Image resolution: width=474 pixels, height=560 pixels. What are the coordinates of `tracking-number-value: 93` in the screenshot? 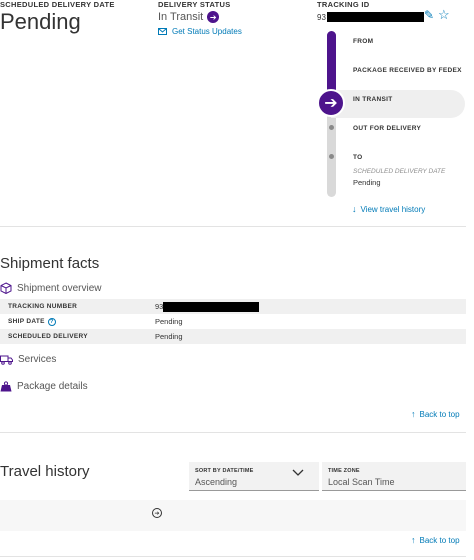 It's located at (207, 306).